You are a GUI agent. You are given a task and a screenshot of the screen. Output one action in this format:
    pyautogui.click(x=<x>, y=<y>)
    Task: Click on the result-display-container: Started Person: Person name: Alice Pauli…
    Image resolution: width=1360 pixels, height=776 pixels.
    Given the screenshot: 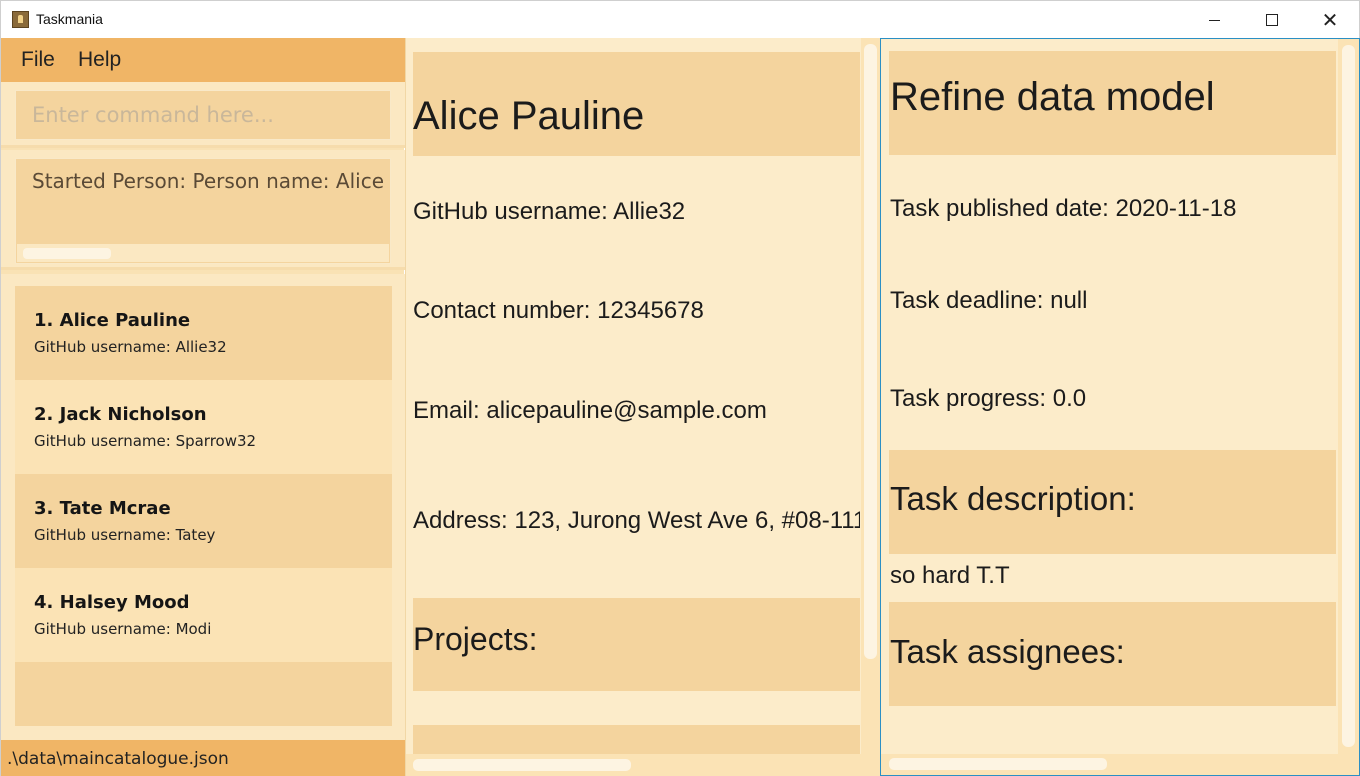 What is the action you would take?
    pyautogui.click(x=203, y=210)
    